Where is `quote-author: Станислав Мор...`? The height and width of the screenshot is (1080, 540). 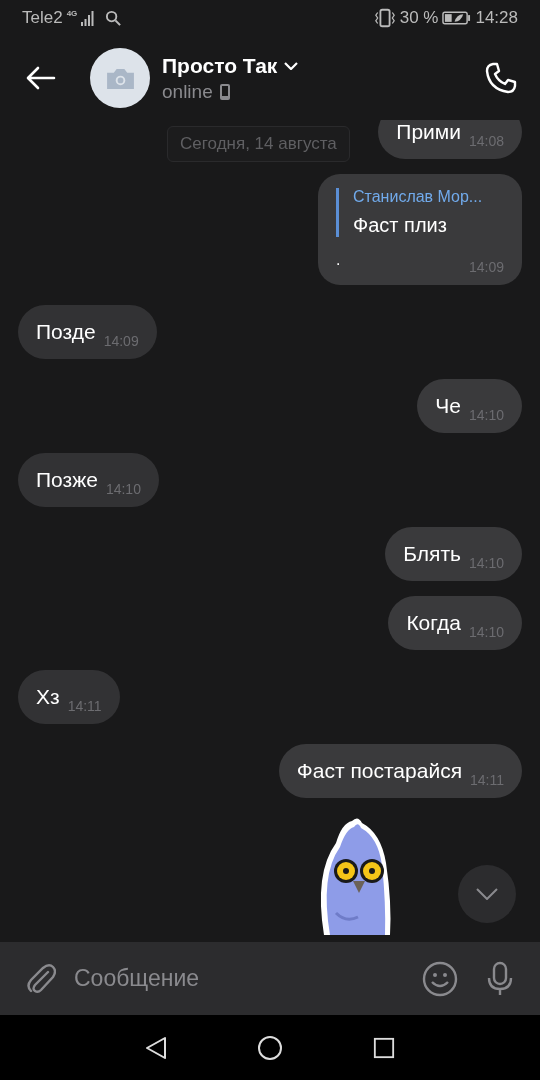
quote-author: Станислав Мор... is located at coordinates (418, 197).